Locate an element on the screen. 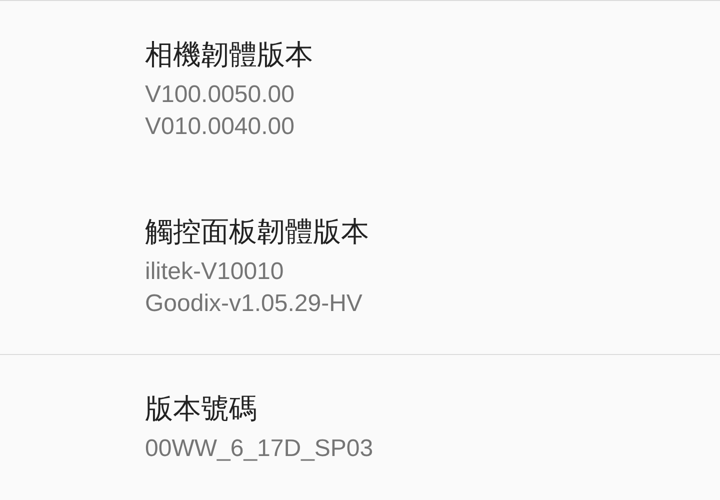  setting-value: ilitek-V10010 is located at coordinates (214, 272).